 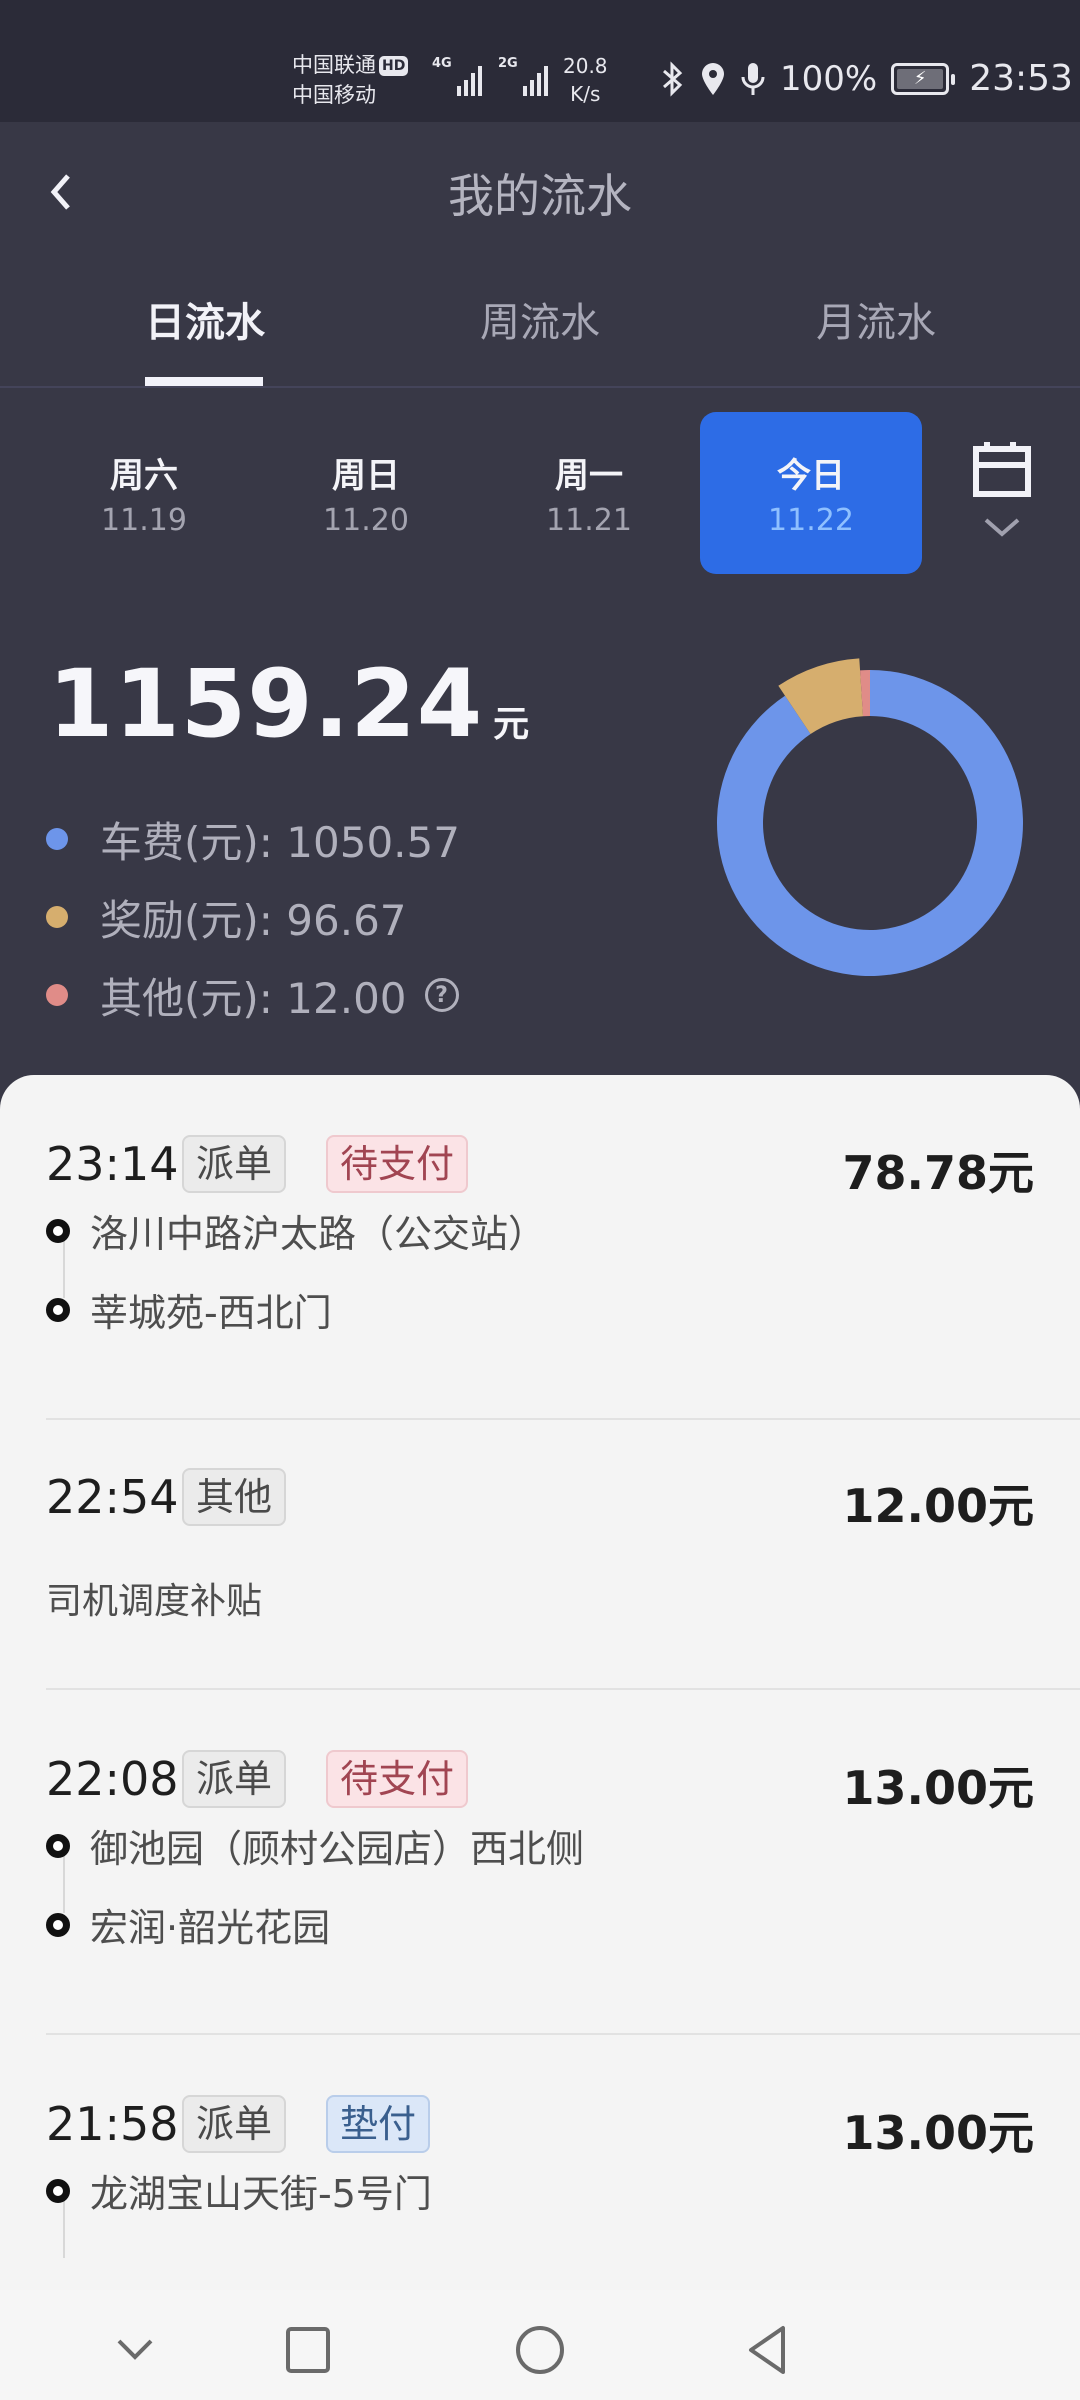 What do you see at coordinates (366, 476) in the screenshot?
I see `day-name: 周日` at bounding box center [366, 476].